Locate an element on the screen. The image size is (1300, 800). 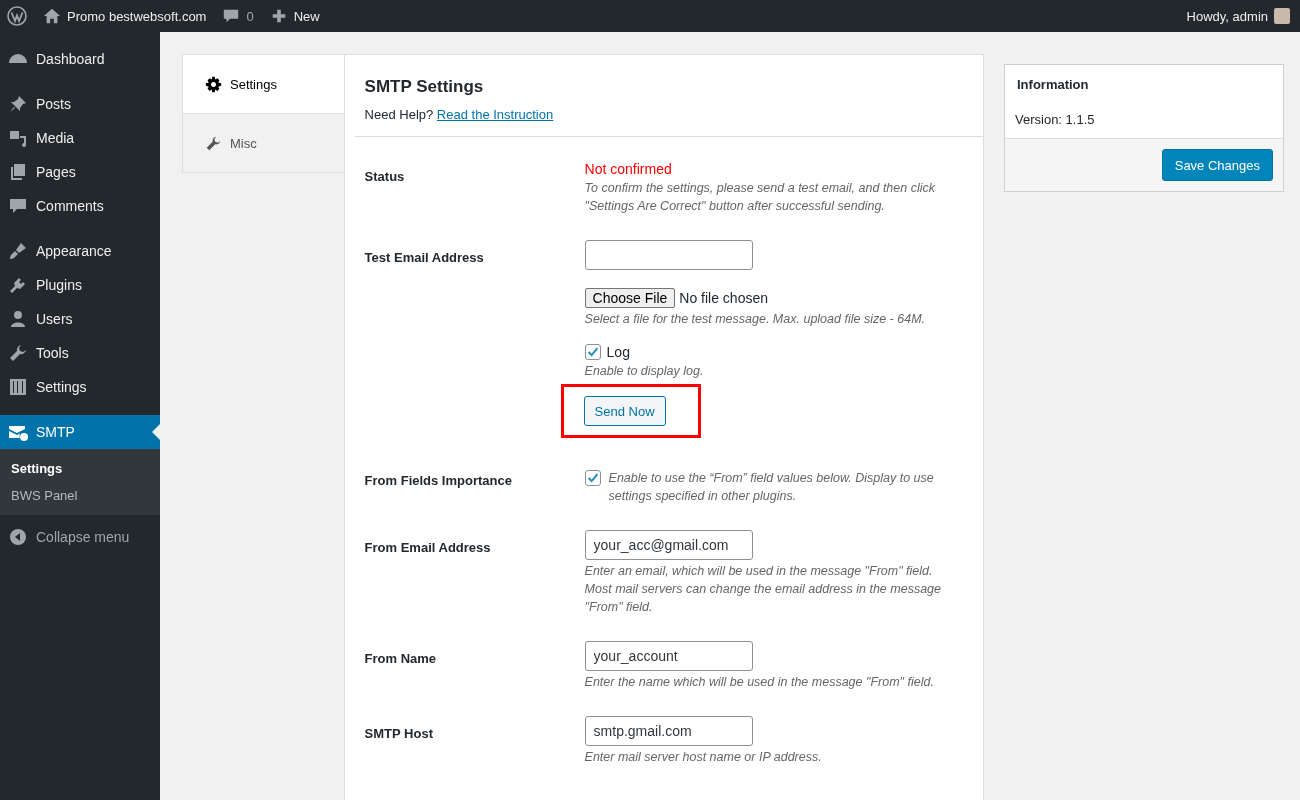
input-field: your_acc@gmail.com is located at coordinates (668, 545).